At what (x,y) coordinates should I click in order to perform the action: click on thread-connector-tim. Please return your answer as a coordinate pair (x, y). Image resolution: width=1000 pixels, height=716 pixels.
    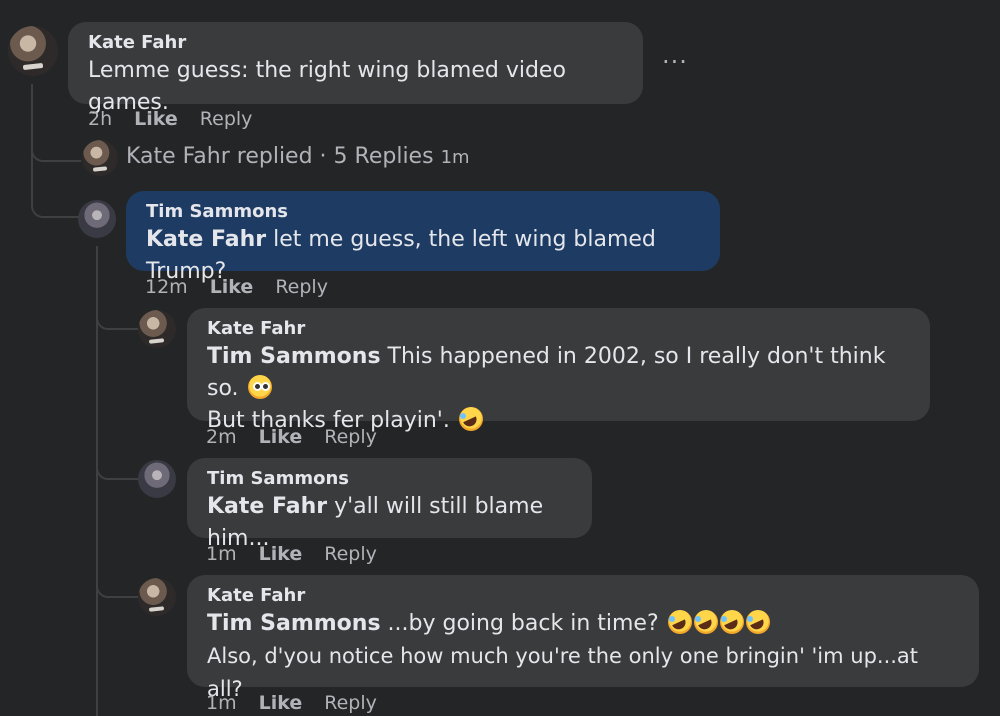
    Looking at the image, I should click on (56, 204).